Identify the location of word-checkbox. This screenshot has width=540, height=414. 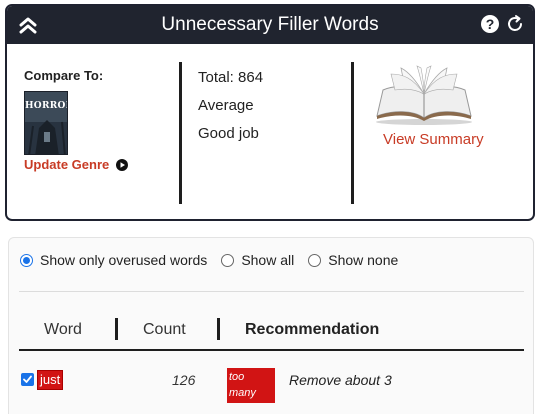
(27, 379).